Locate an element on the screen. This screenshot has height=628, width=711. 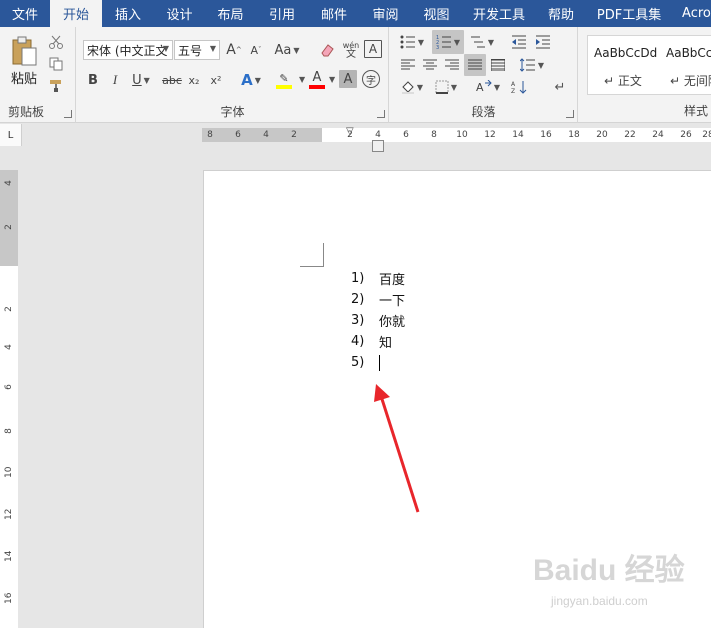
change-case-button: Aa ▼ is located at coordinates (287, 50).